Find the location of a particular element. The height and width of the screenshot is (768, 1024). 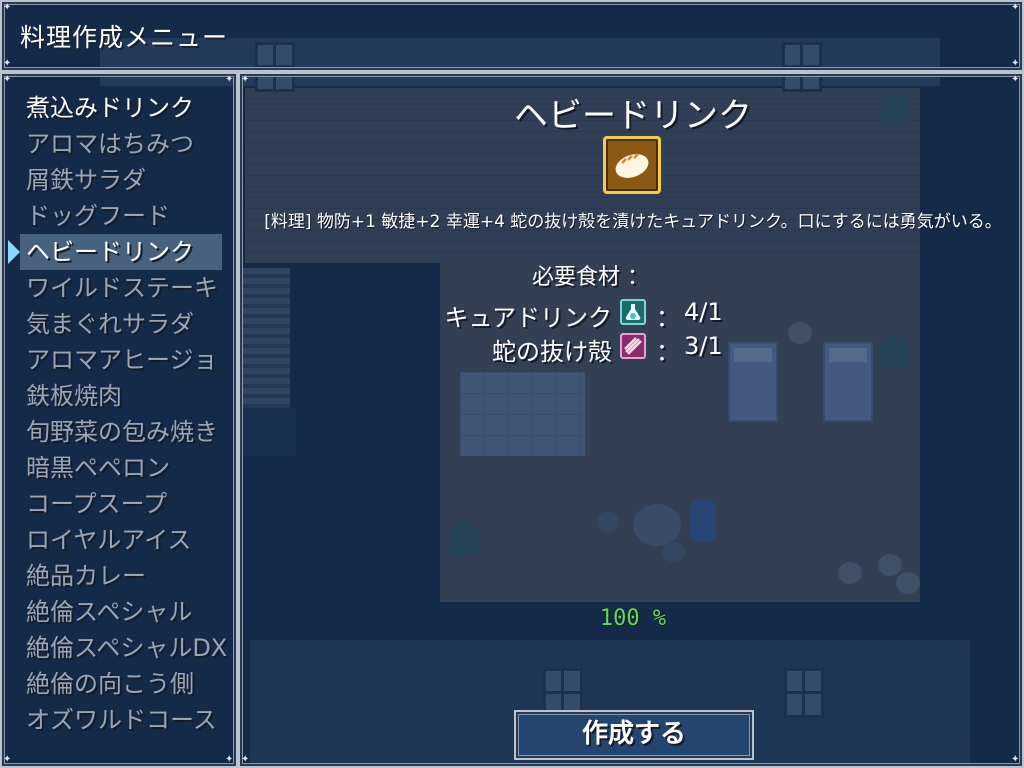

recipe-item: 旬野菜の包み焼き is located at coordinates (120, 432).